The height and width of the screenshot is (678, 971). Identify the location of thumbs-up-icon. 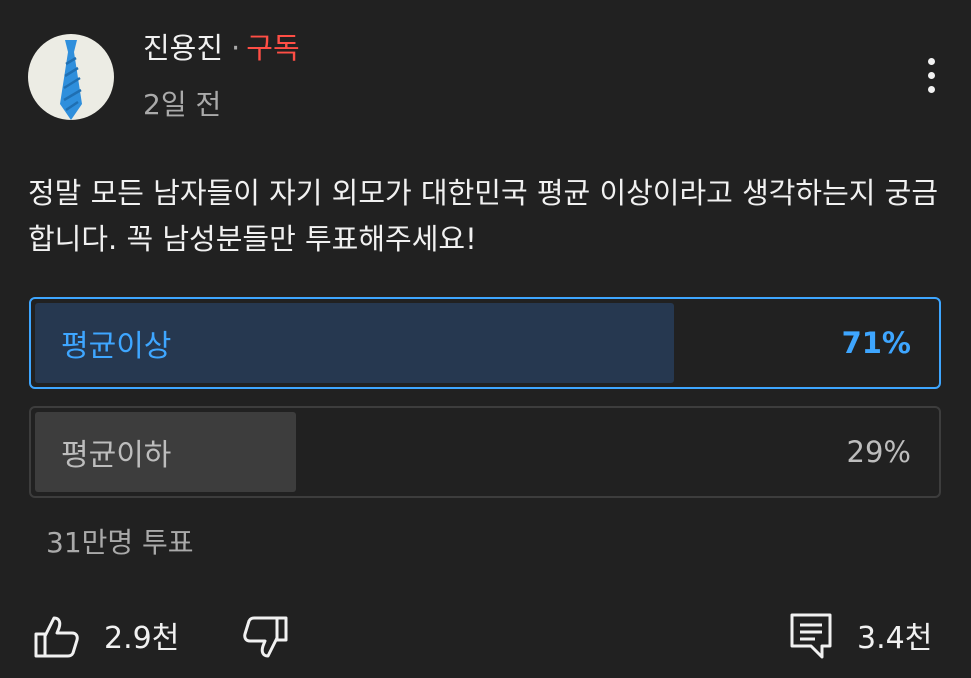
(56, 637).